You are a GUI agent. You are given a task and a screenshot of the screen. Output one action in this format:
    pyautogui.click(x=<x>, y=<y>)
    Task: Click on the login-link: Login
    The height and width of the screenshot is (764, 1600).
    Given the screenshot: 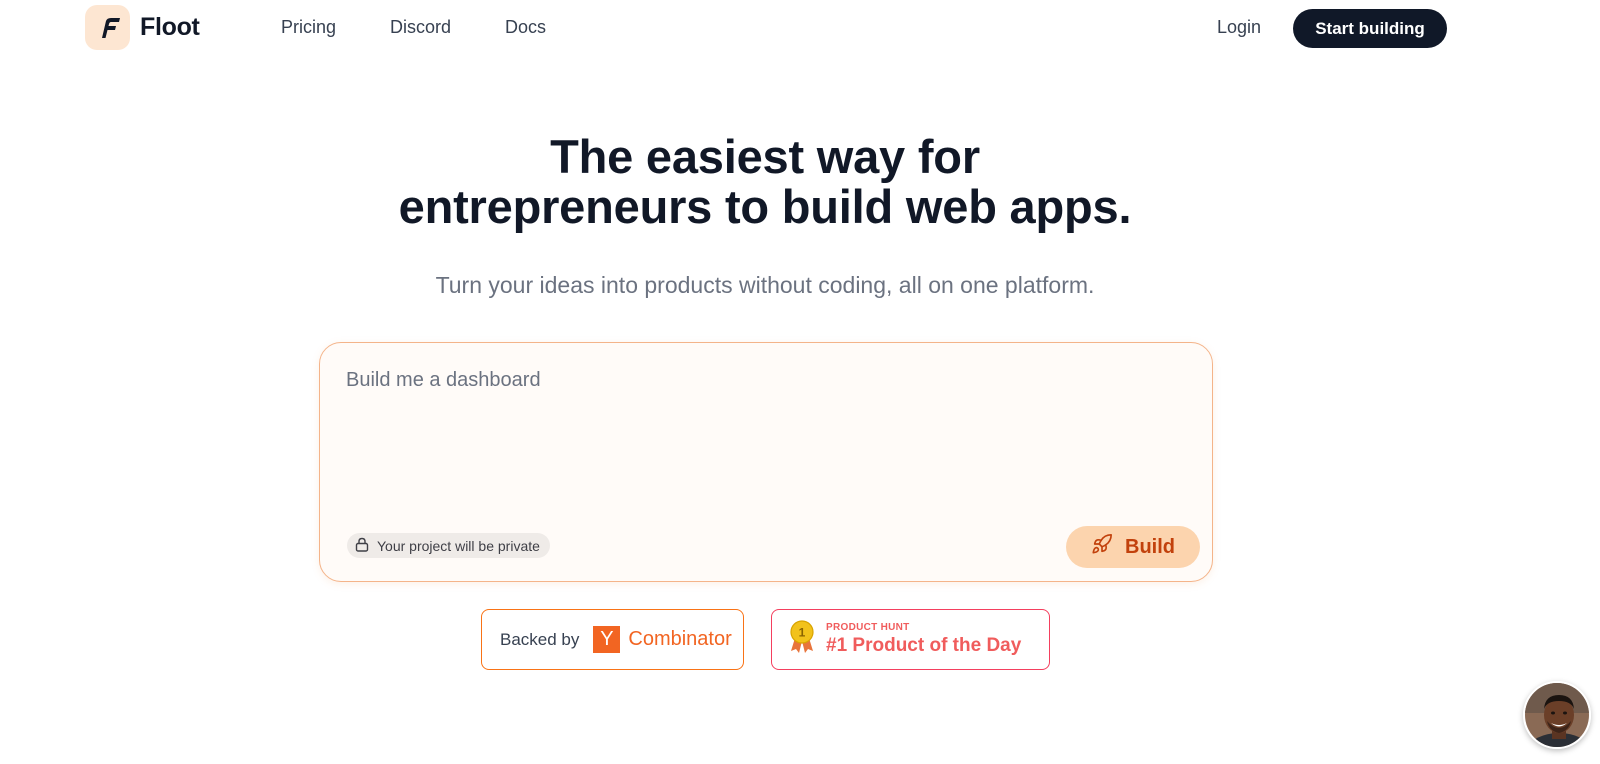 What is the action you would take?
    pyautogui.click(x=1239, y=27)
    